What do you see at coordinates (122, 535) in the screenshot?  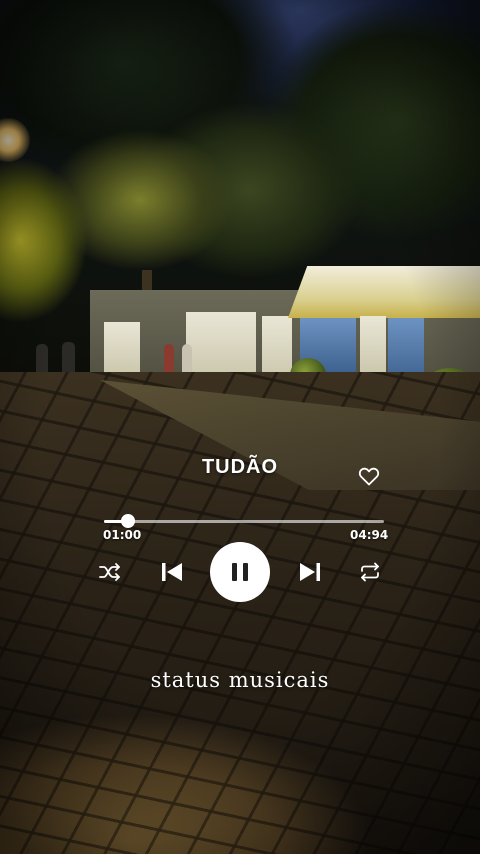 I see `elapsed-time: 01:00` at bounding box center [122, 535].